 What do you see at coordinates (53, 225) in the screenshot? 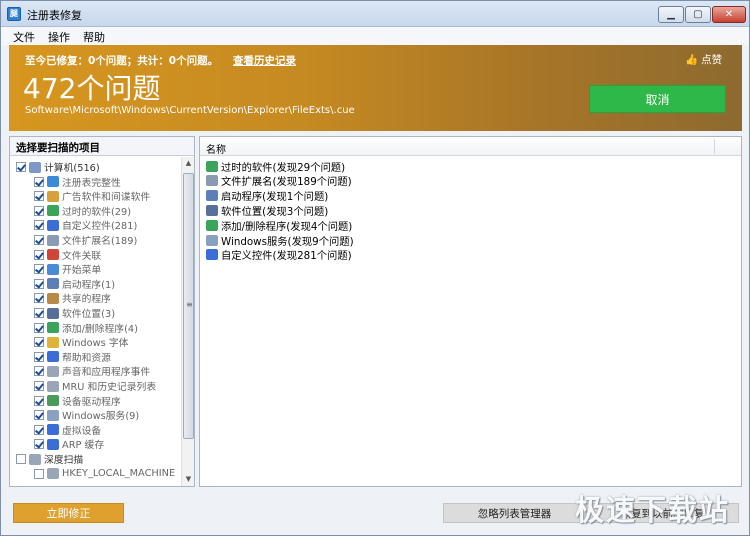
I see `custom-control-icon` at bounding box center [53, 225].